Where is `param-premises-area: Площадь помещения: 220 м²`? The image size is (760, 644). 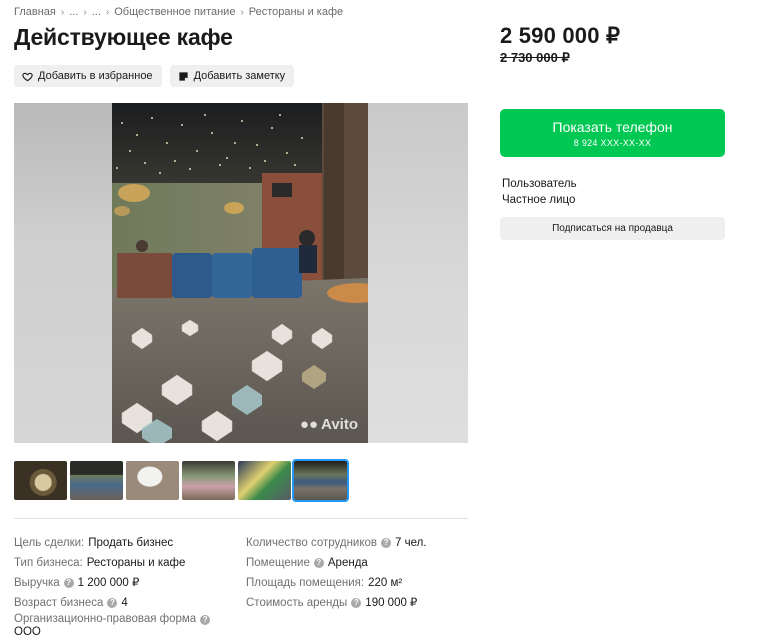 param-premises-area: Площадь помещения: 220 м² is located at coordinates (336, 583).